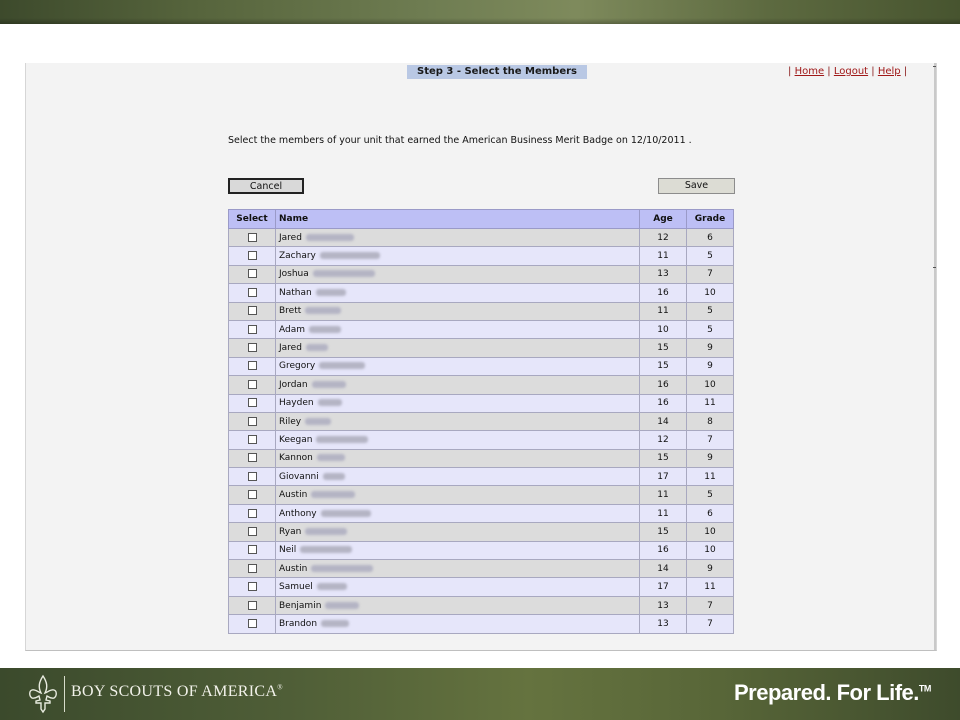 Image resolution: width=960 pixels, height=720 pixels. Describe the element at coordinates (280, 687) in the screenshot. I see `registered-mark: ®` at that location.